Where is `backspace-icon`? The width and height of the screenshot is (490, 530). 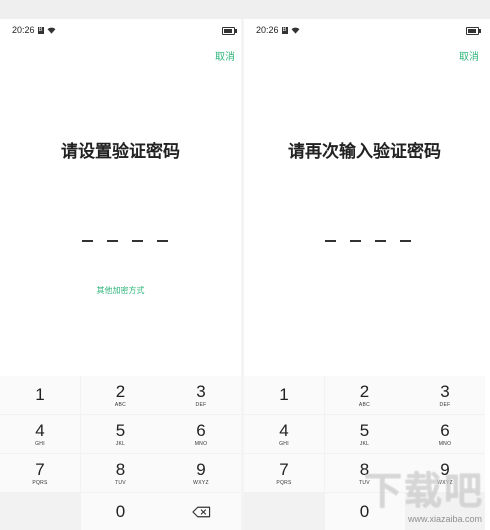
backspace-icon is located at coordinates (200, 512).